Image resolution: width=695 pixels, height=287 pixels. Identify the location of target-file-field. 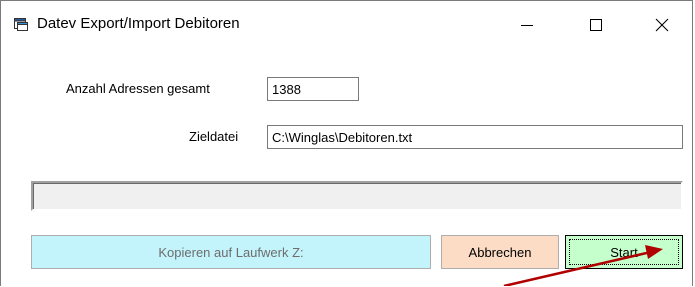
(475, 137).